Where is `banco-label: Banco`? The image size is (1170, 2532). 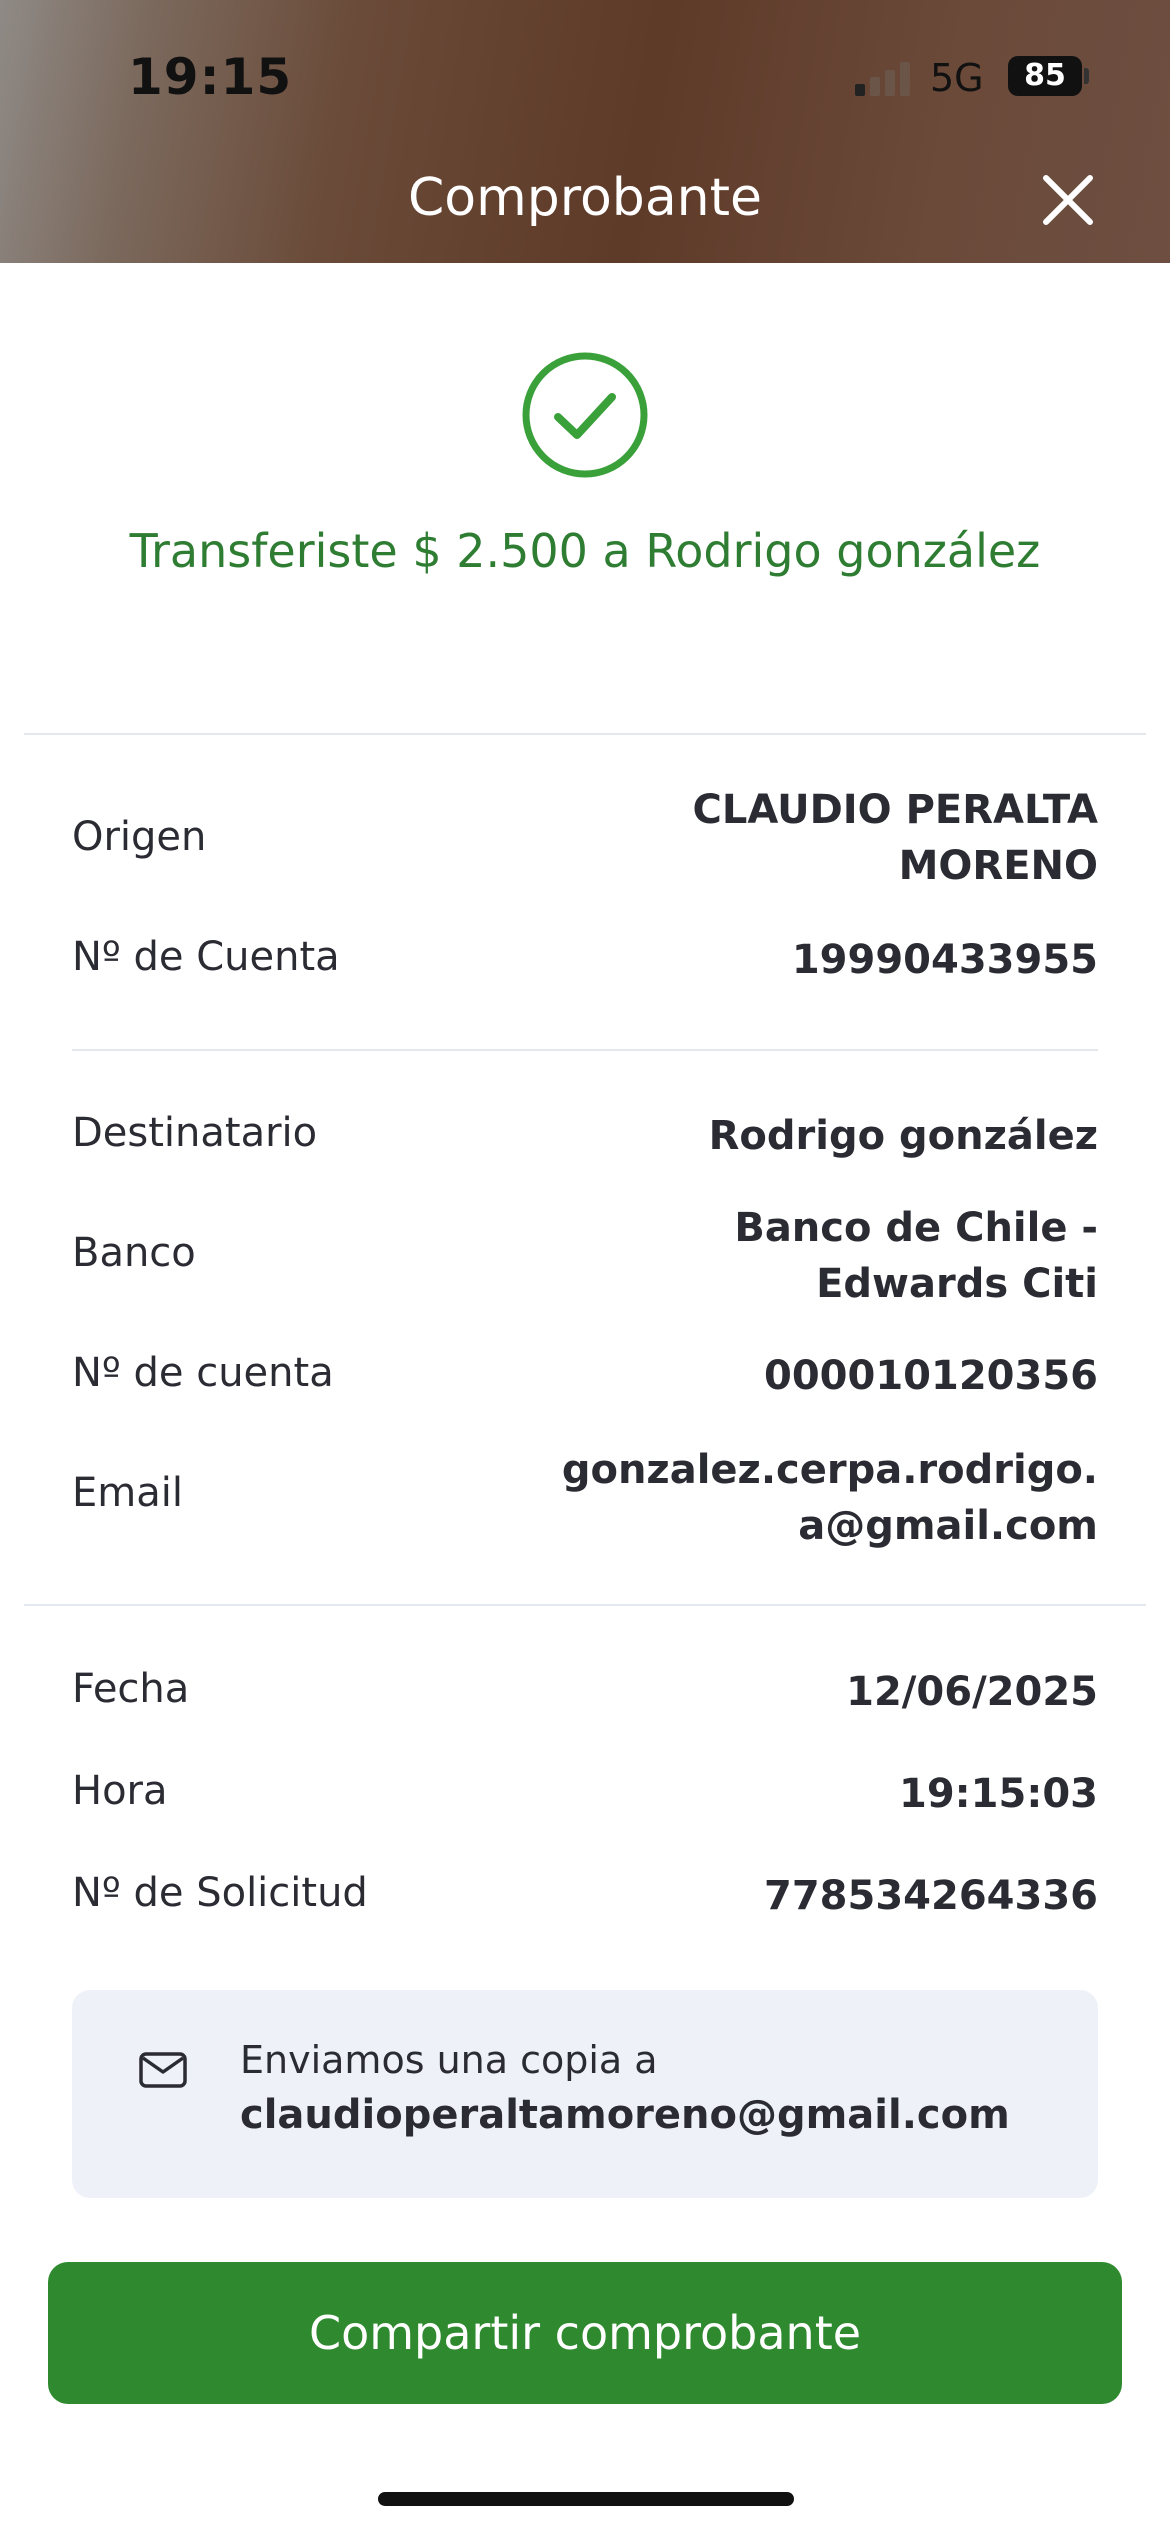 banco-label: Banco is located at coordinates (134, 1253).